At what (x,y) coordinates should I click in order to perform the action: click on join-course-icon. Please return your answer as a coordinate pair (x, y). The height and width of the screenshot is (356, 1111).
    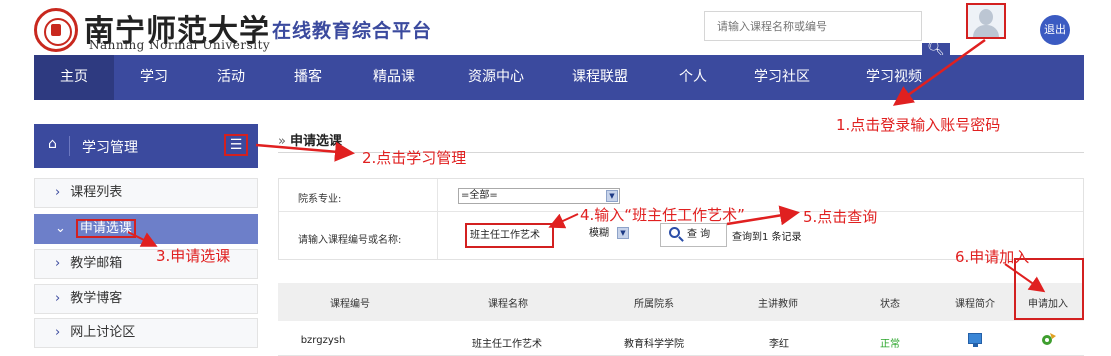
    Looking at the image, I should click on (1049, 339).